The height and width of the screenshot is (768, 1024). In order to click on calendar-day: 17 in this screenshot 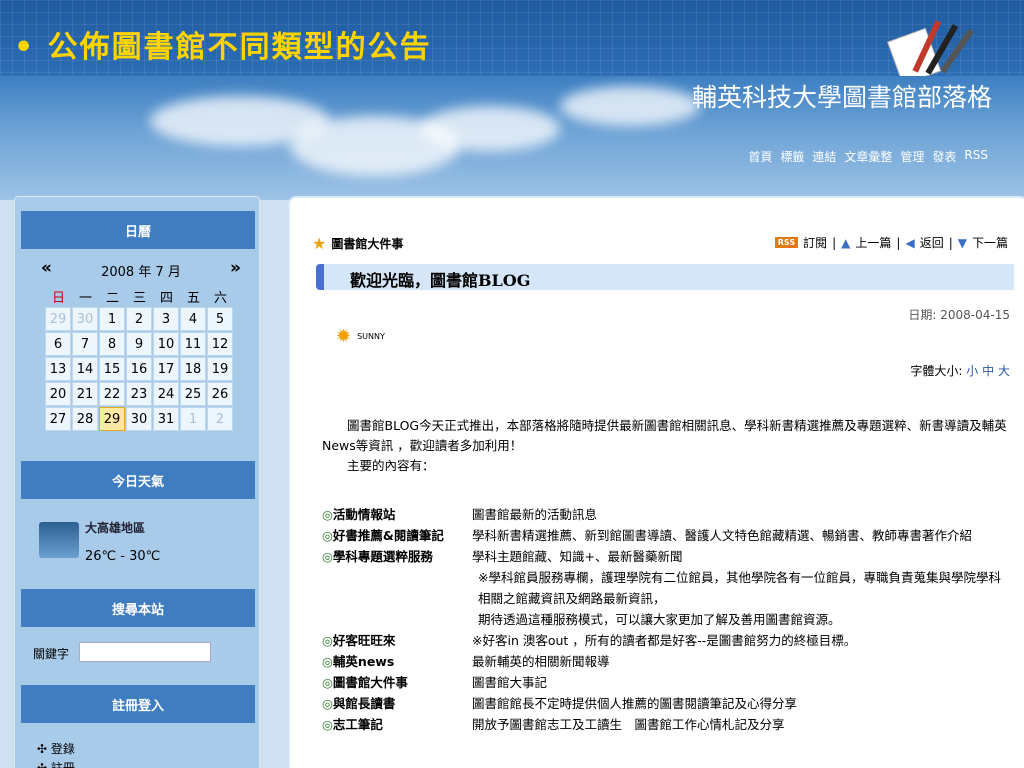, I will do `click(166, 369)`.